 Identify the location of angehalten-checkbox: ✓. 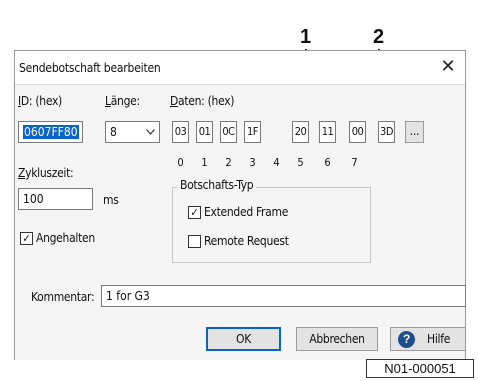
(26, 238).